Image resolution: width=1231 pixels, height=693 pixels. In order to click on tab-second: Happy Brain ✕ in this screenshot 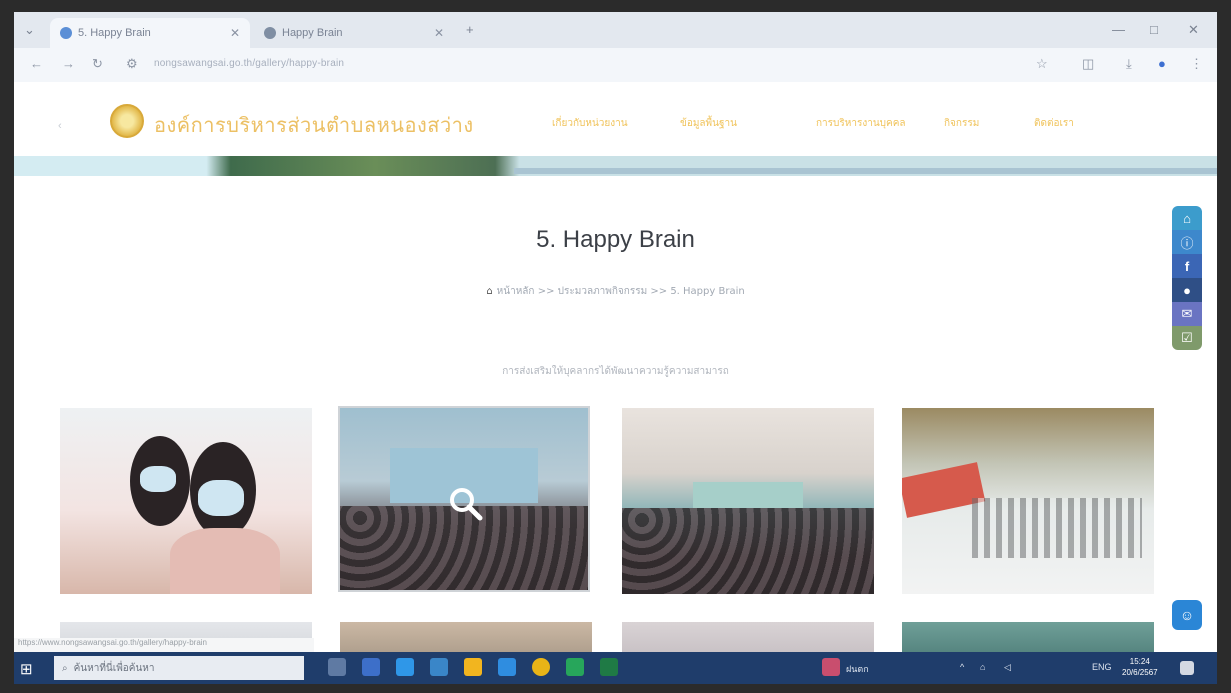, I will do `click(354, 33)`.